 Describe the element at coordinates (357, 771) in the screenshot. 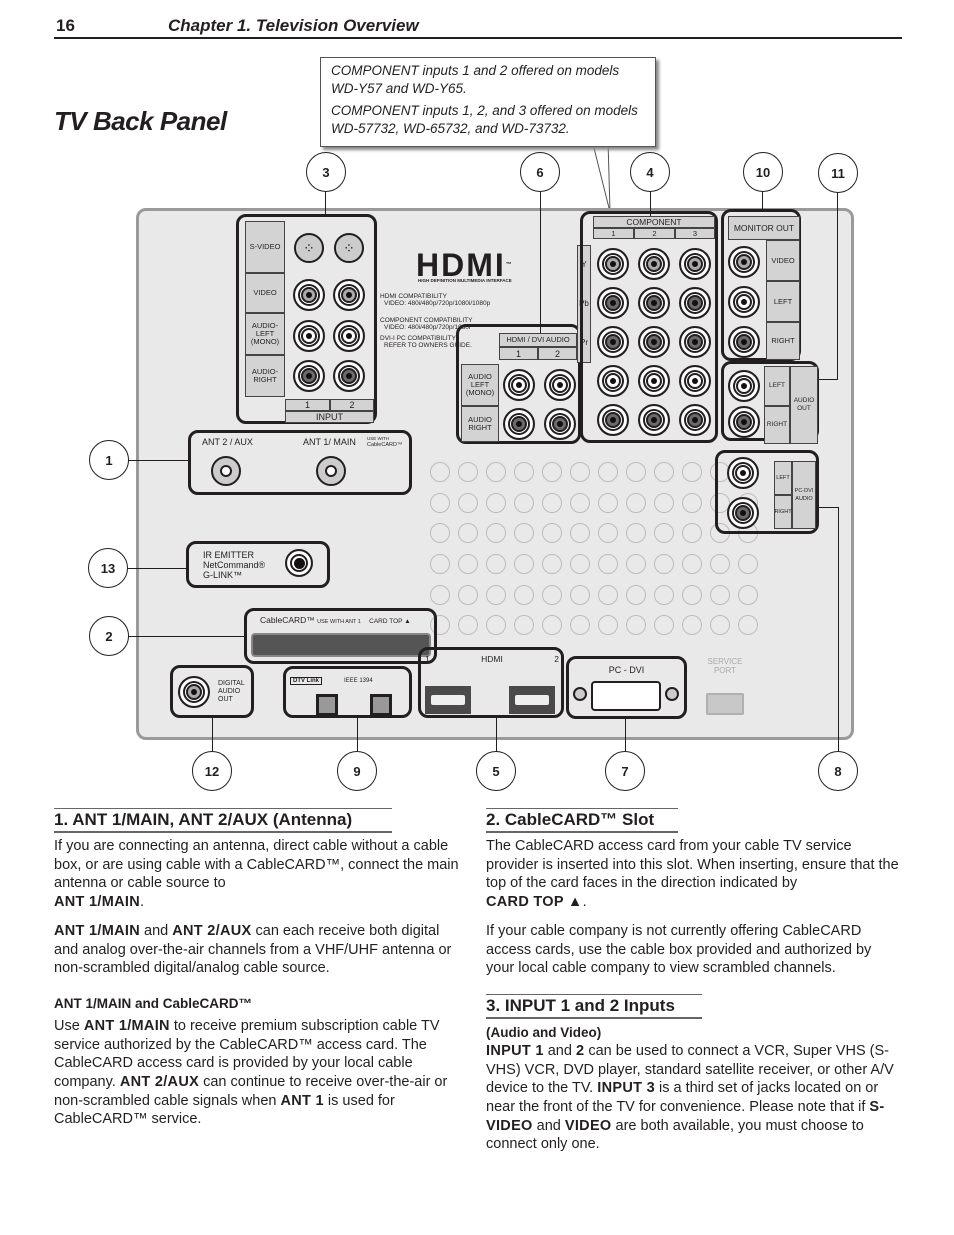

I see `callout-9: 9` at that location.